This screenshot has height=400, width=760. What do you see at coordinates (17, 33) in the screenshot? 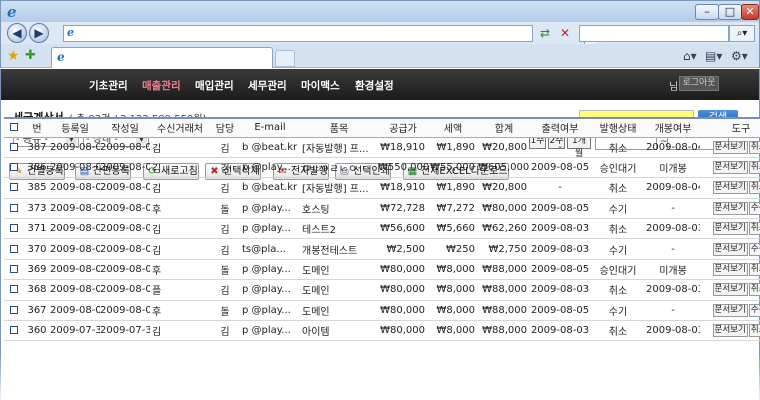
I see `back-arrow-icon: ◀` at bounding box center [17, 33].